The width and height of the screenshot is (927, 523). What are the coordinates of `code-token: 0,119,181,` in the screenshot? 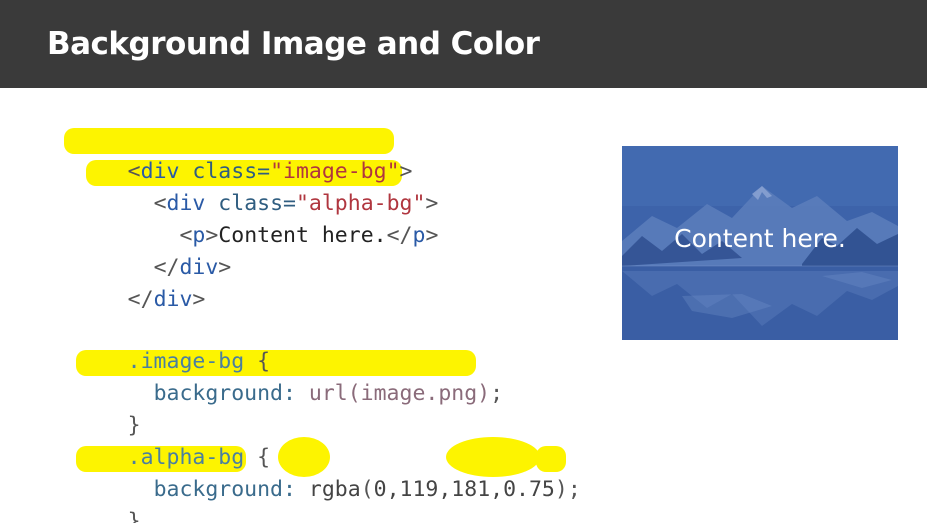 It's located at (438, 489).